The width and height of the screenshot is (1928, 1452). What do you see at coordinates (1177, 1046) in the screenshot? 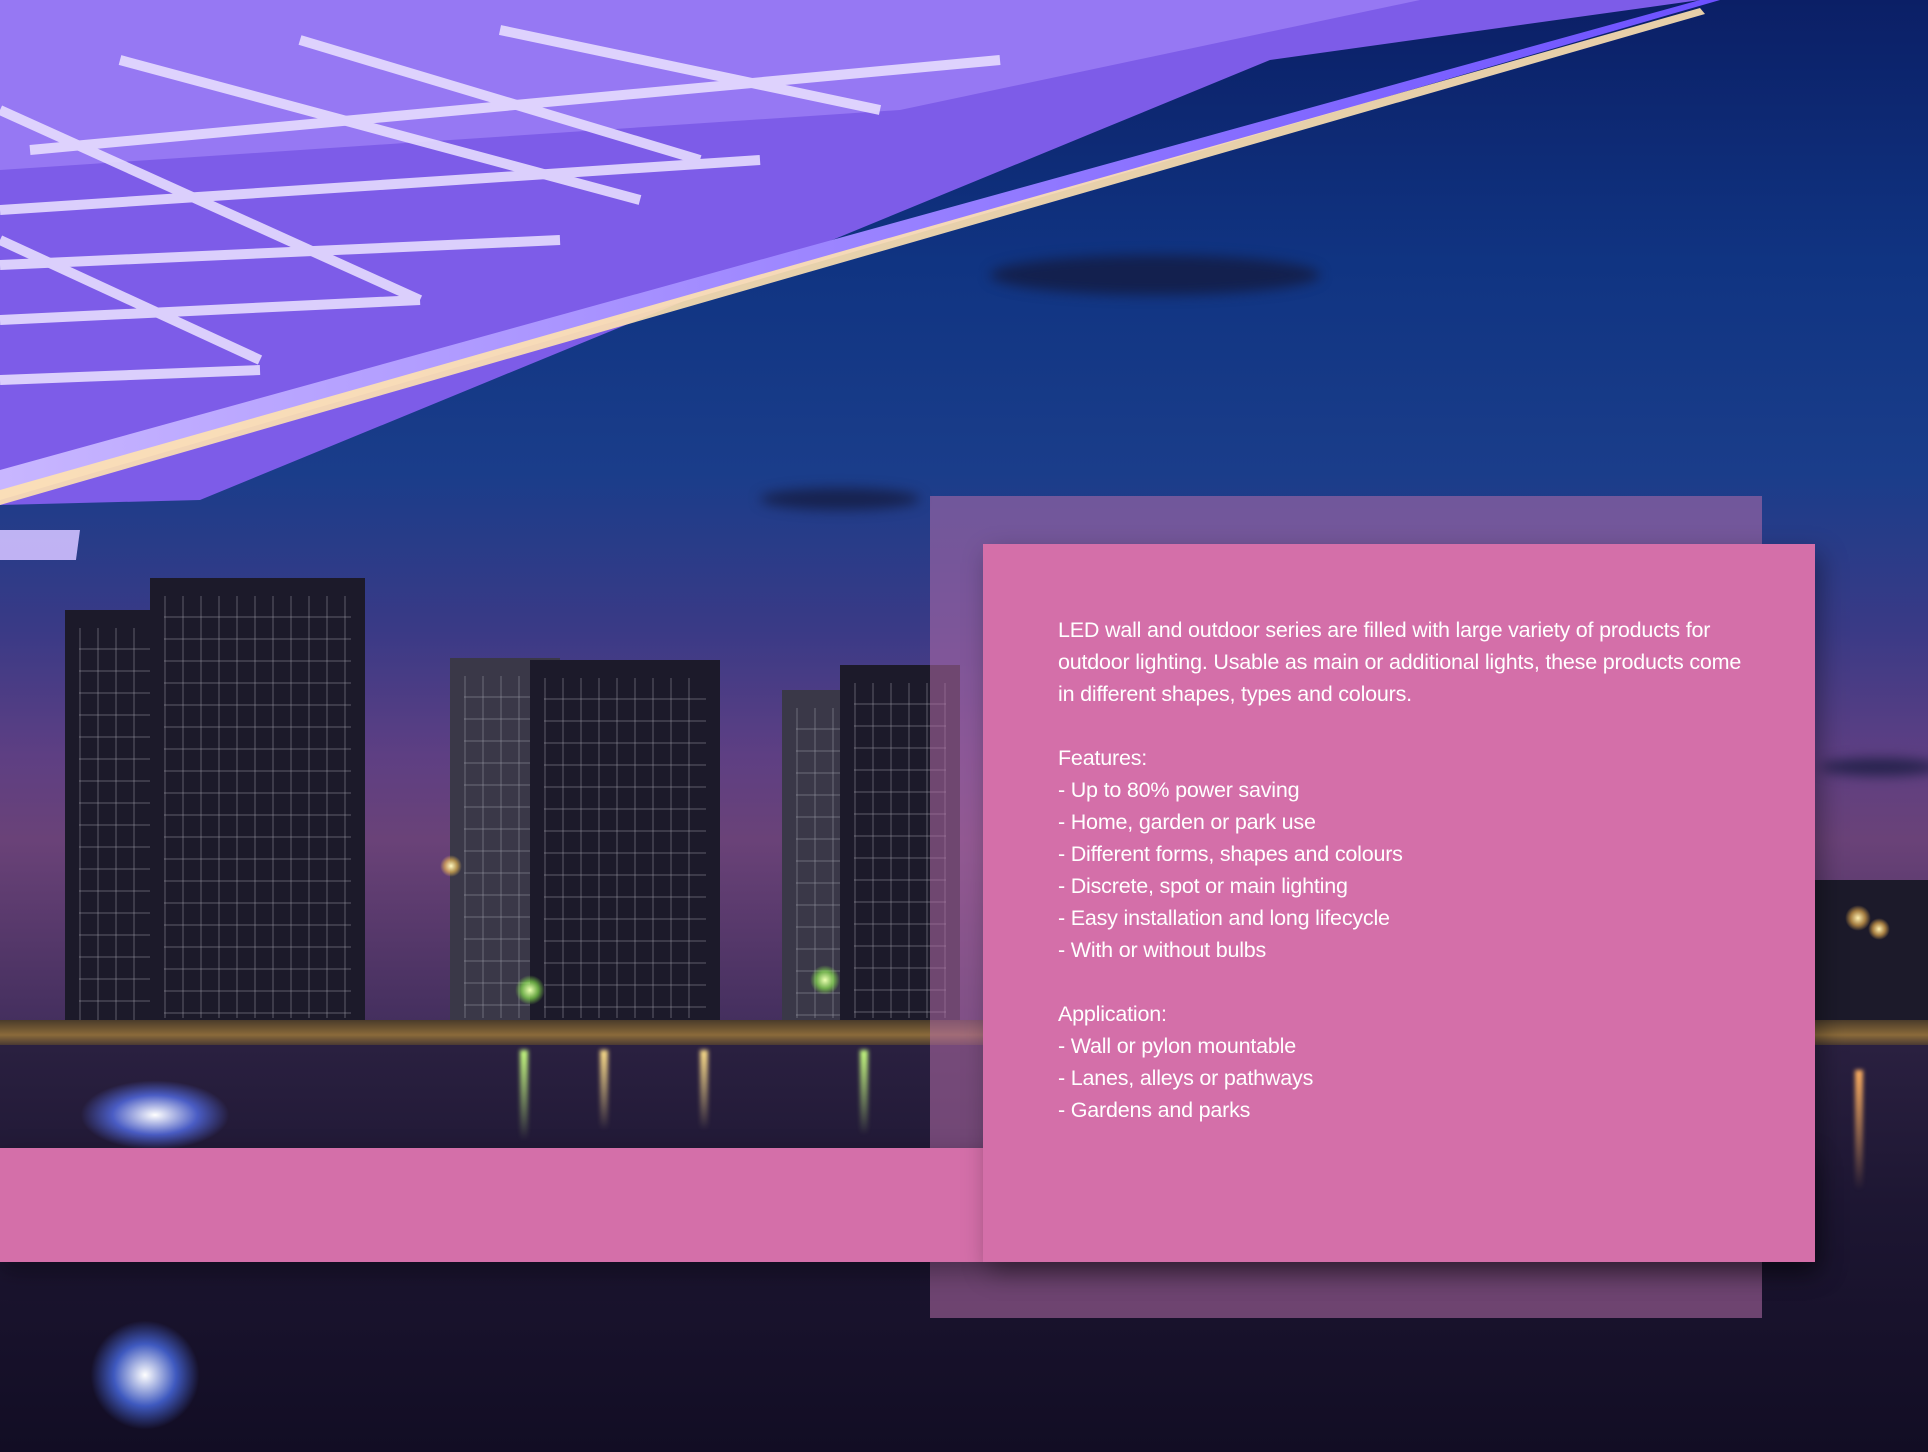
I see `list-item: - Wall or pylon mountable` at bounding box center [1177, 1046].